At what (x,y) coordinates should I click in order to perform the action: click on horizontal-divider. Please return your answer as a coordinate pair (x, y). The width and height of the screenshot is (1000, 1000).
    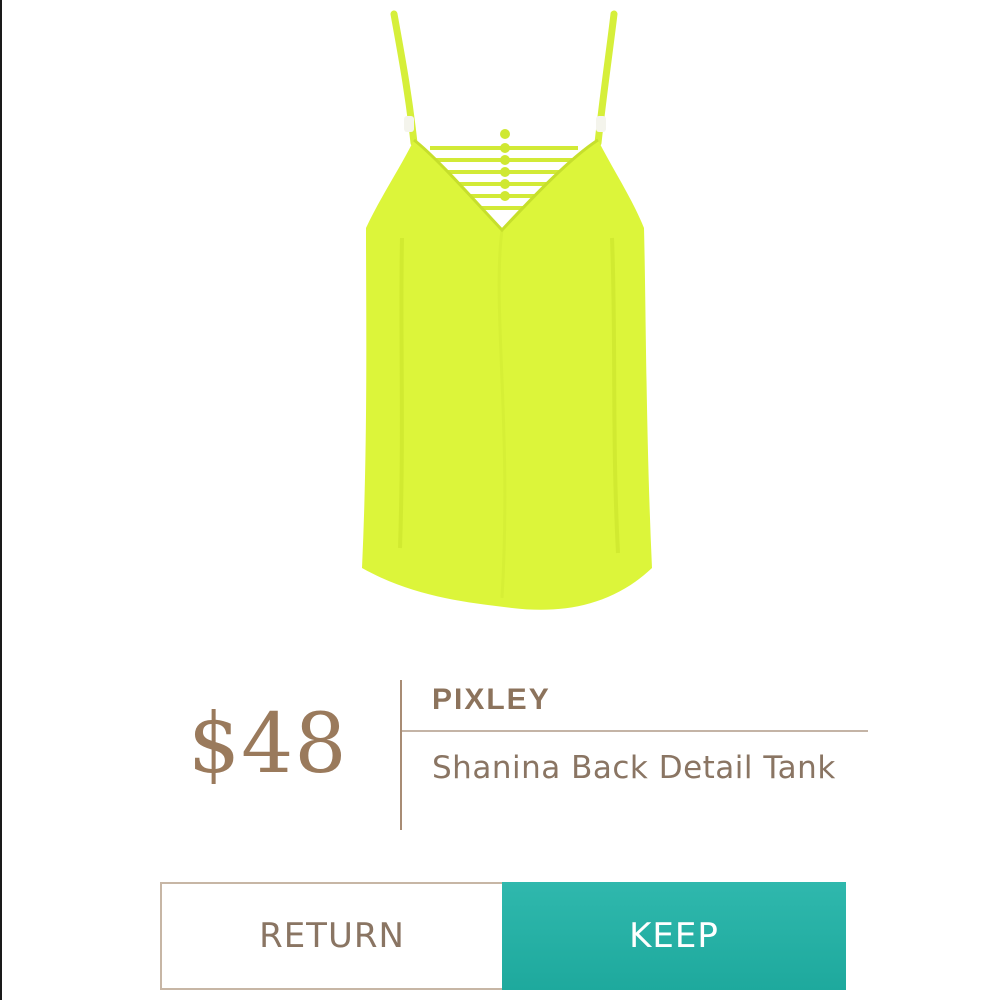
    Looking at the image, I should click on (635, 731).